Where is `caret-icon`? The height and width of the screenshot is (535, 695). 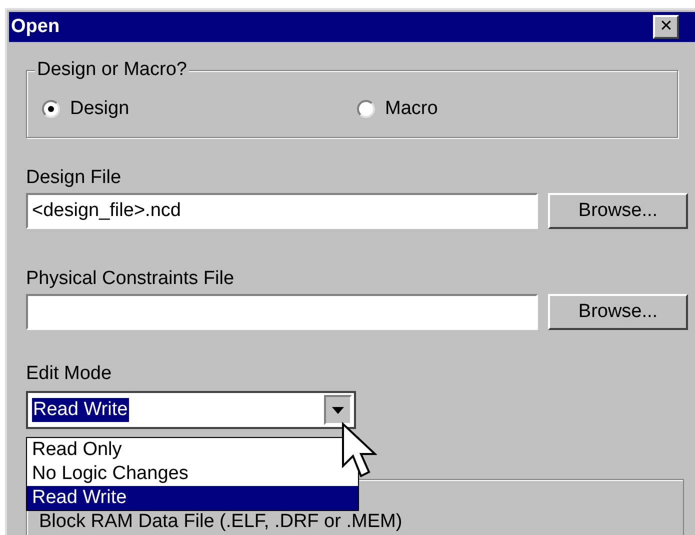 caret-icon is located at coordinates (338, 410).